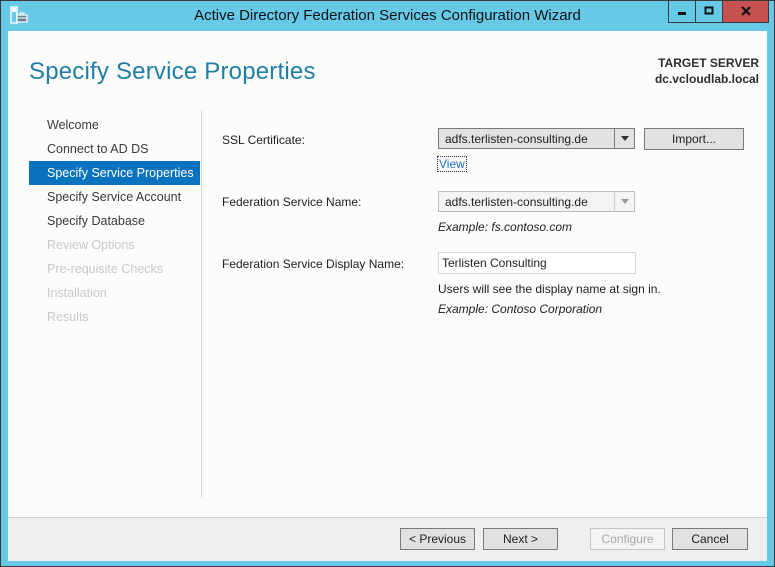 The height and width of the screenshot is (567, 775). What do you see at coordinates (114, 197) in the screenshot?
I see `nav-item-specify-service-account: Specify Service Account` at bounding box center [114, 197].